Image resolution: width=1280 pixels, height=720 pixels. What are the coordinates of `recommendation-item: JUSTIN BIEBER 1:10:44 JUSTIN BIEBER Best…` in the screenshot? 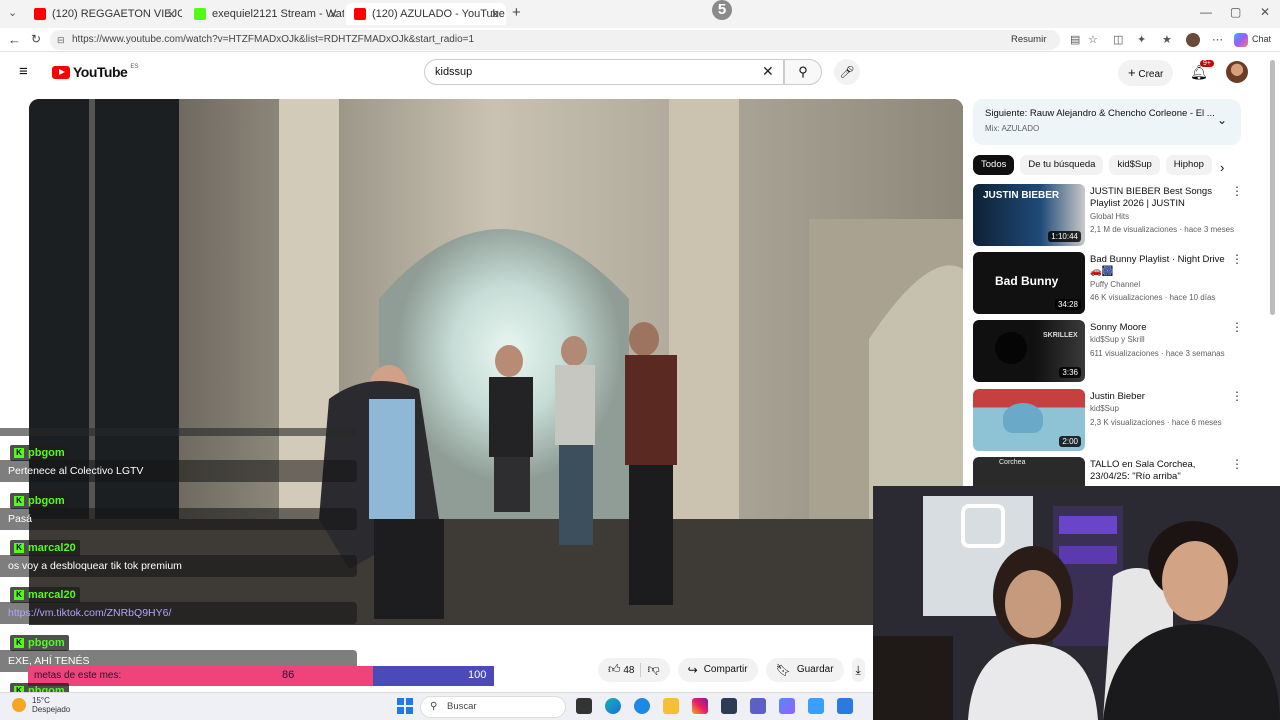 It's located at (1110, 215).